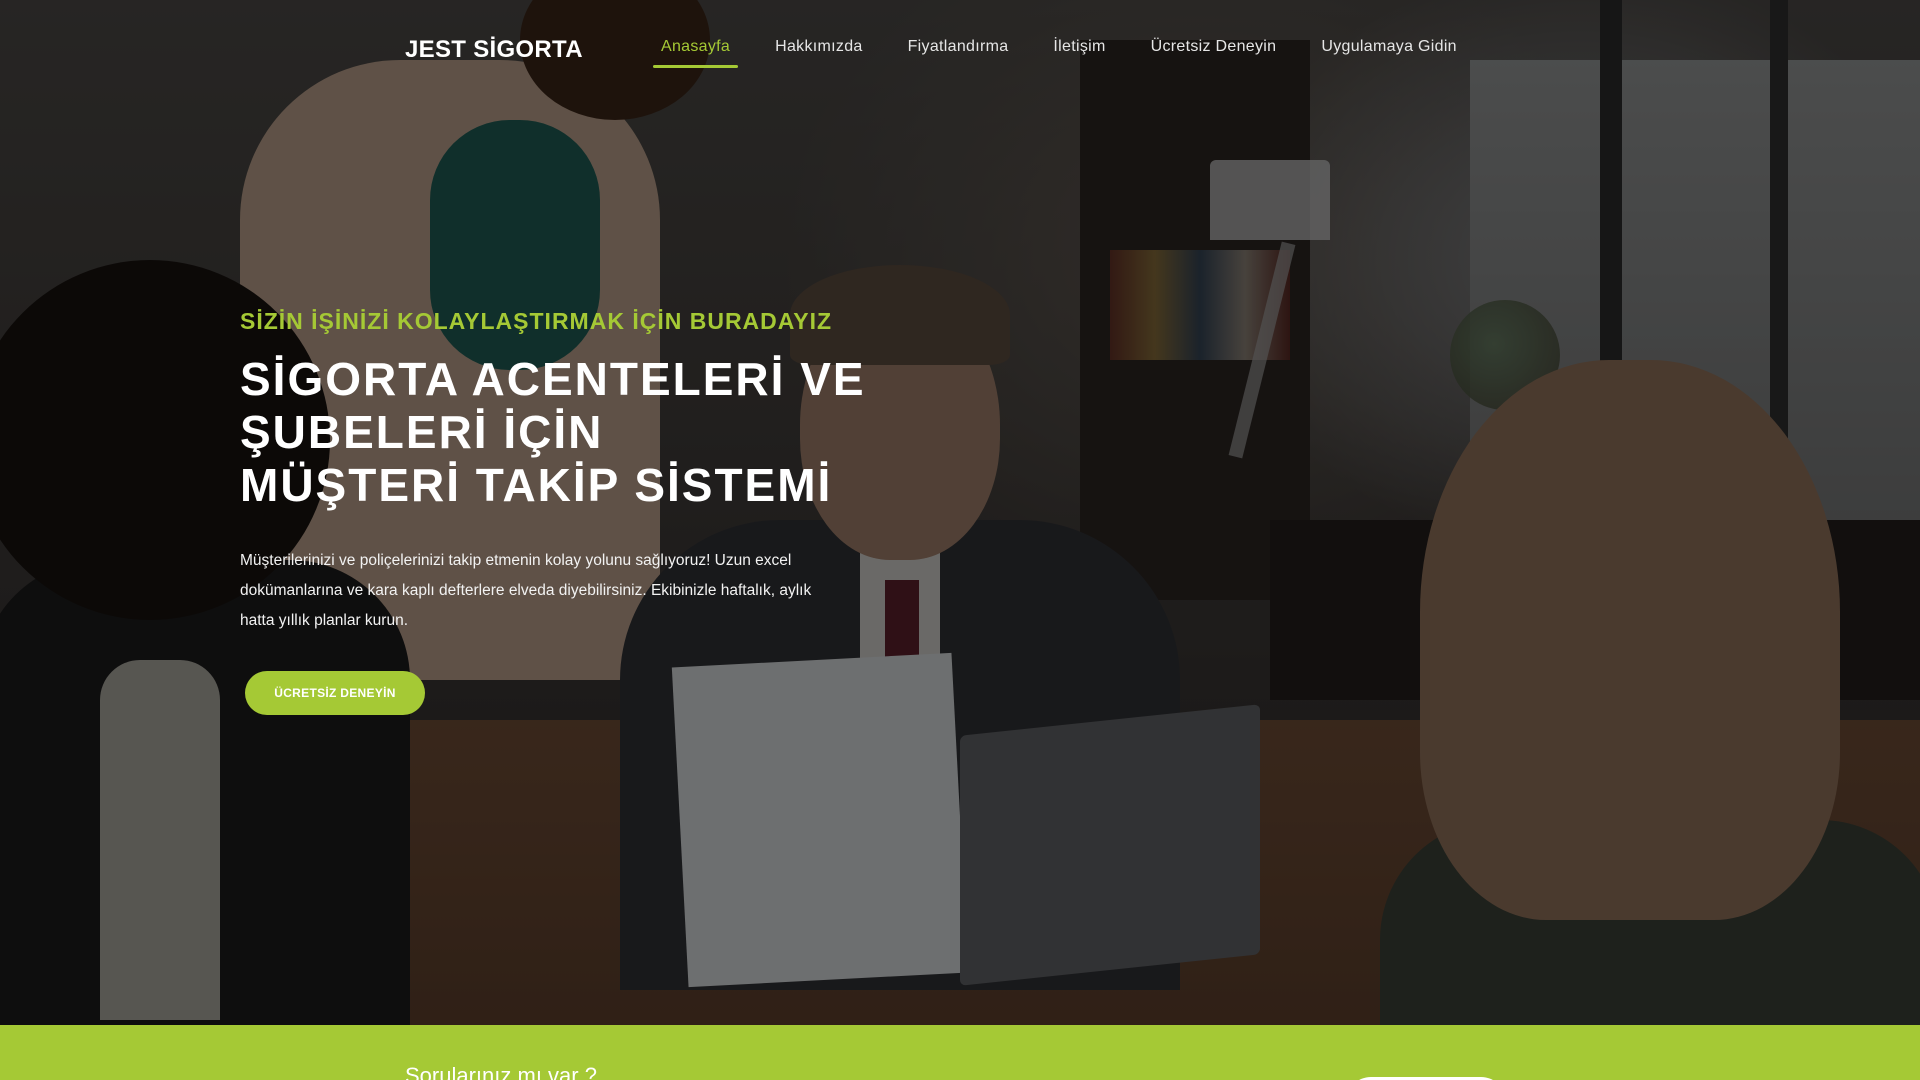 The width and height of the screenshot is (1920, 1080). I want to click on nav-item-ucretsiz-deneyin: Ücretsiz Deneyin, so click(1214, 51).